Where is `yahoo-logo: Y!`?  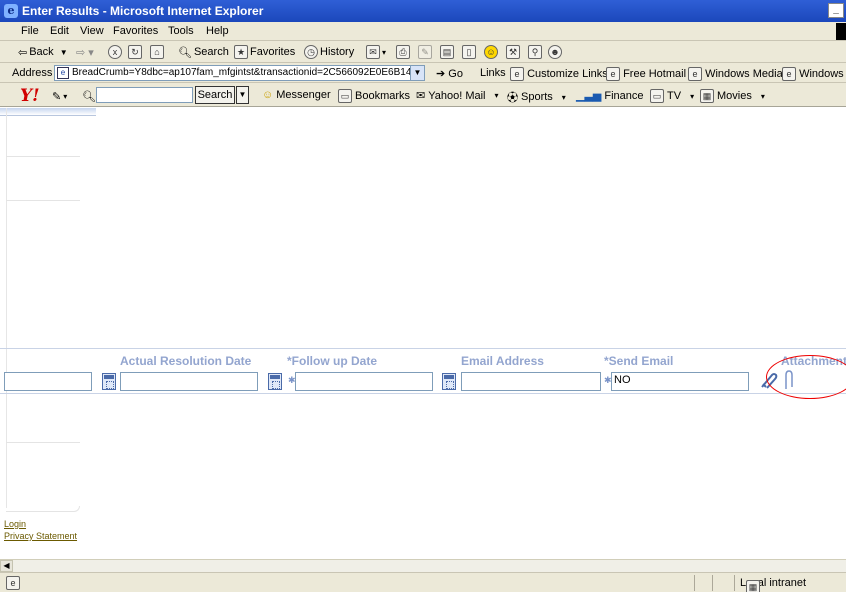 yahoo-logo: Y! is located at coordinates (30, 96).